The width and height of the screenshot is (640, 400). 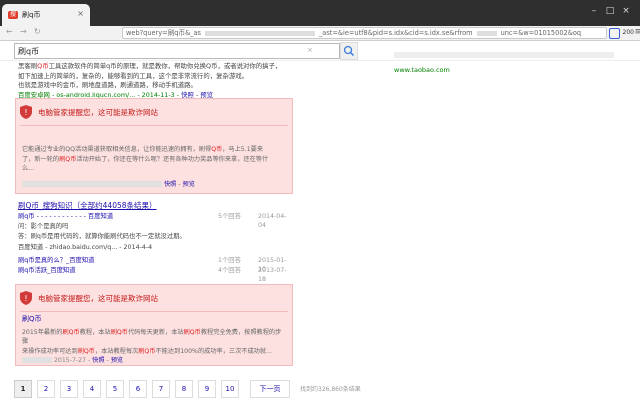 I want to click on zhidao-question-link: 刷q币活跃, so click(x=32, y=270).